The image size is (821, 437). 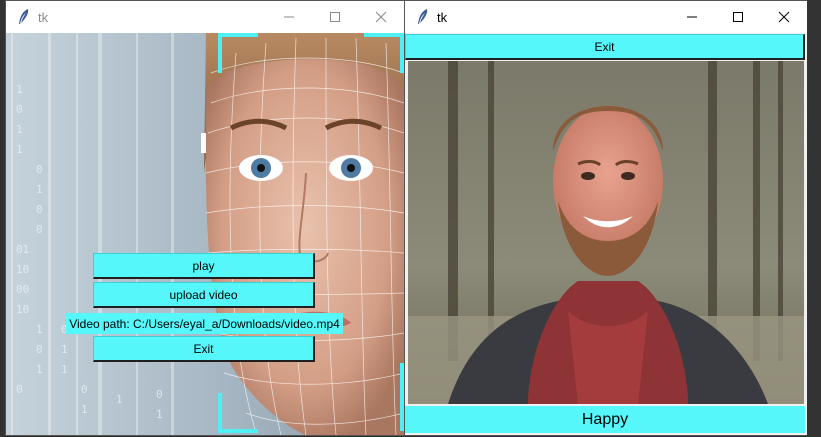 I want to click on right-window-titlebar: tk, so click(x=606, y=17).